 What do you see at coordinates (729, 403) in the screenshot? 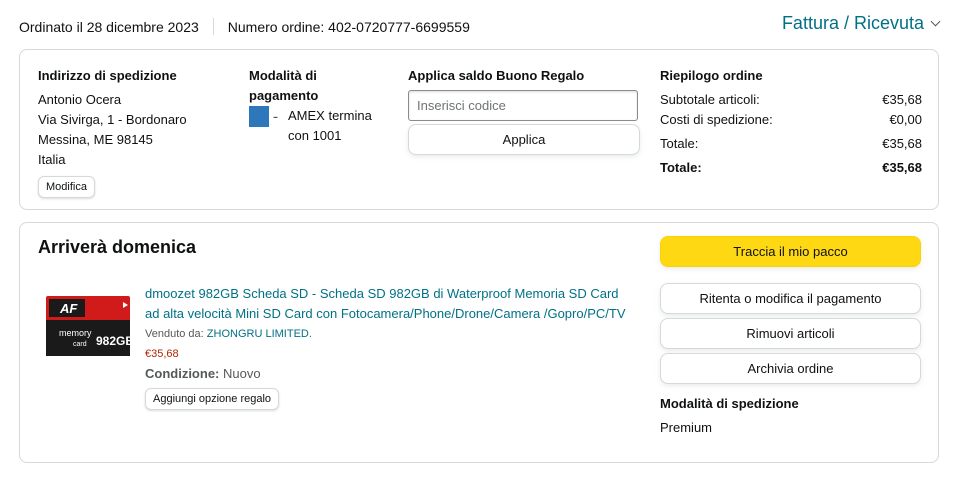
I see `shipping-mode-heading: Modalità di spedizione` at bounding box center [729, 403].